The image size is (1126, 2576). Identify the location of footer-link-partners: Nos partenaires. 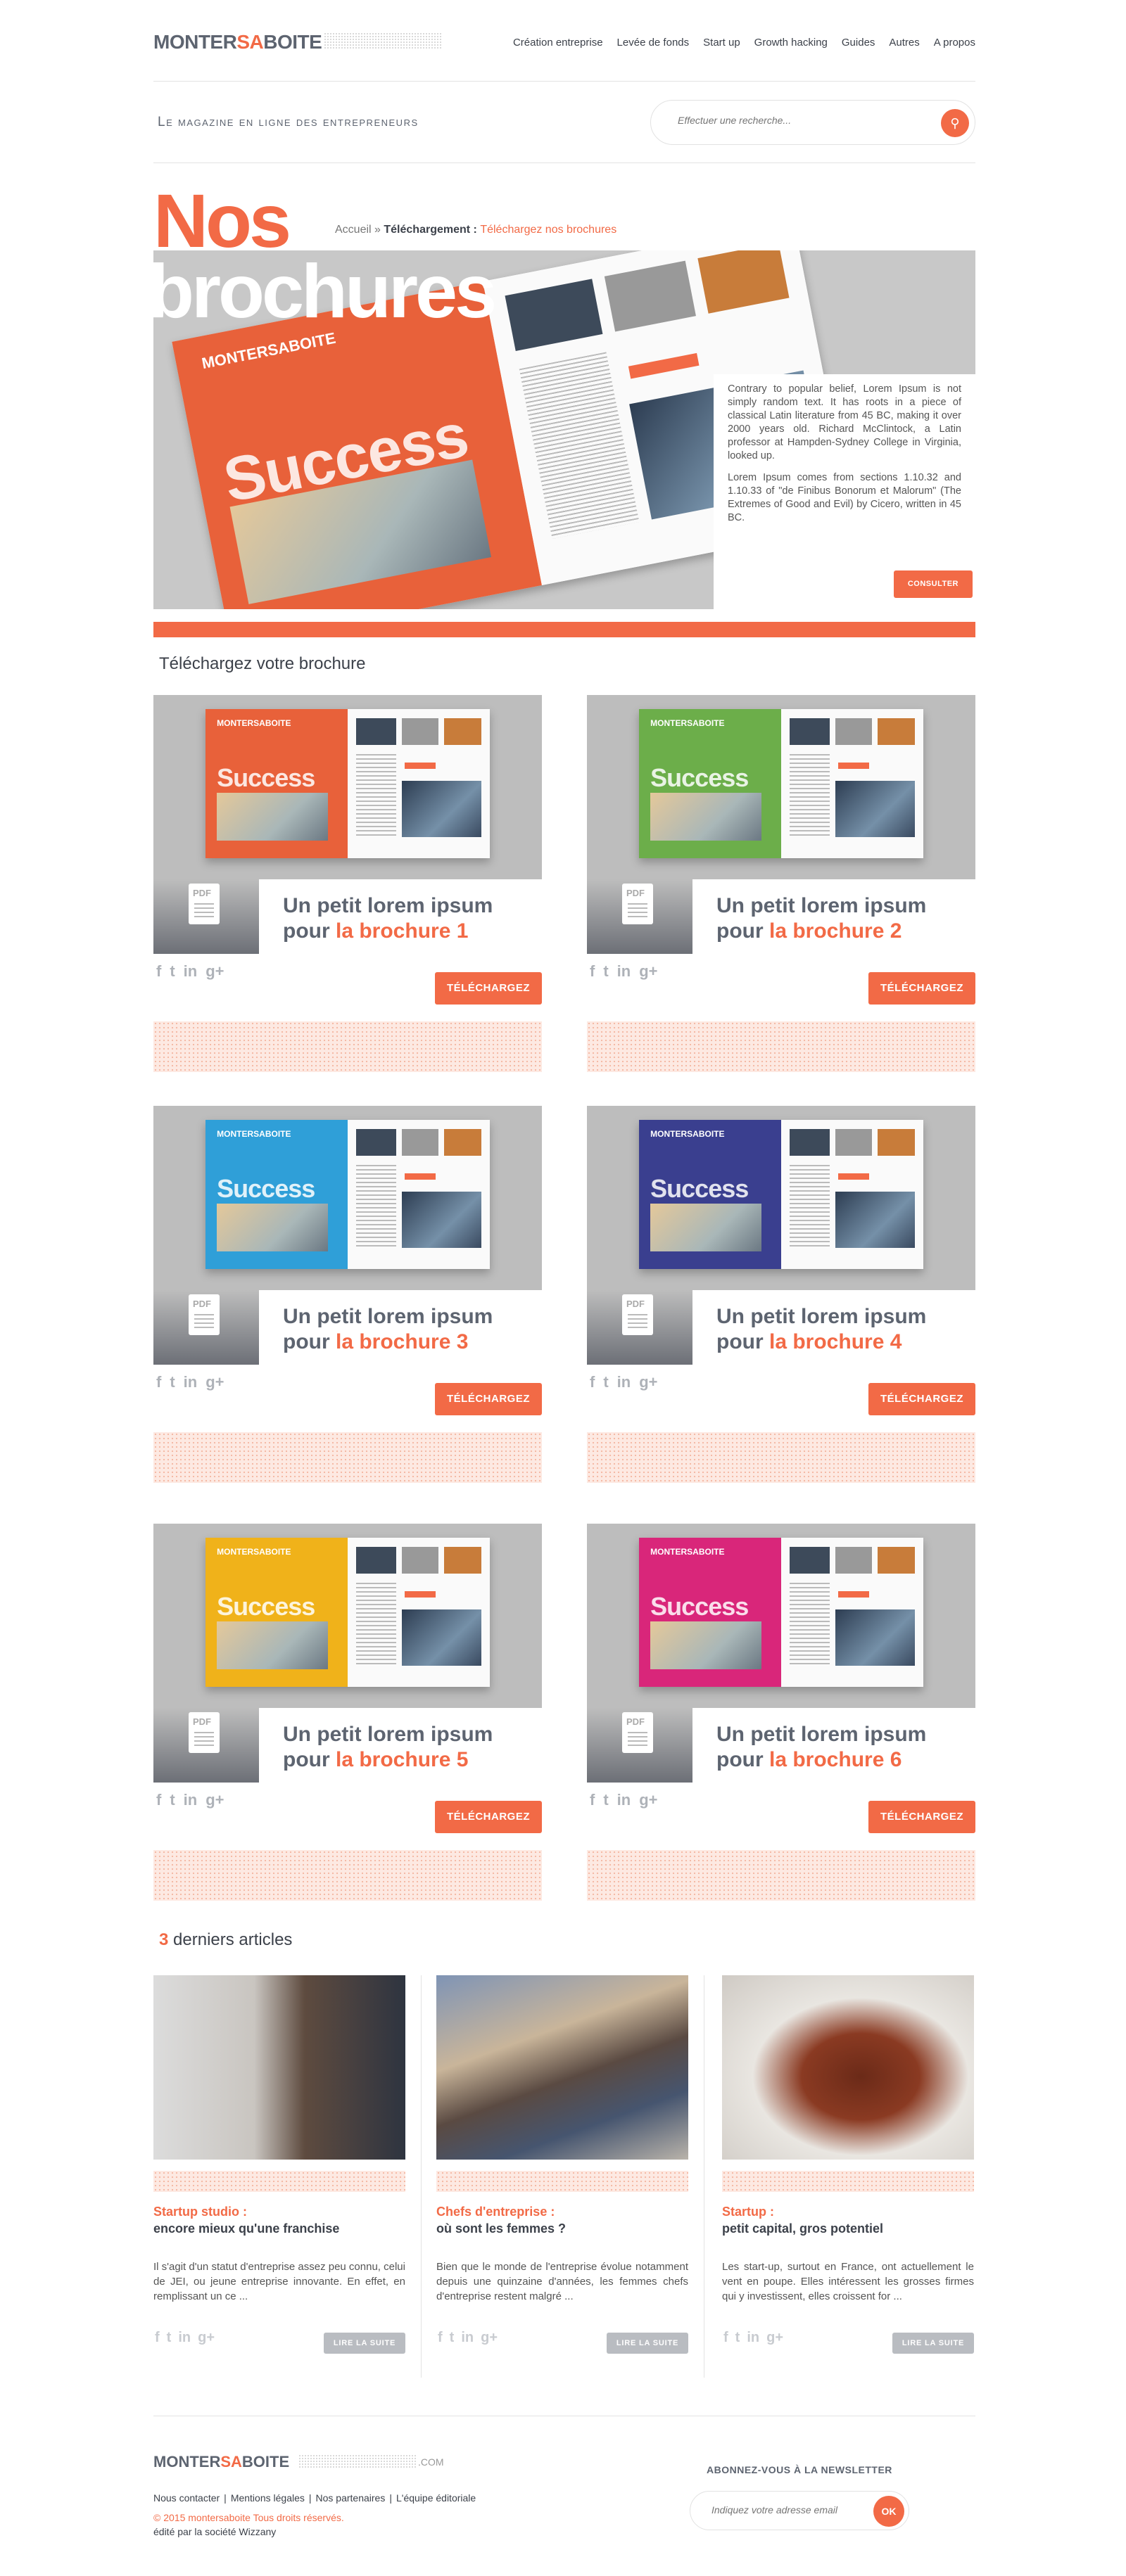
(351, 2498).